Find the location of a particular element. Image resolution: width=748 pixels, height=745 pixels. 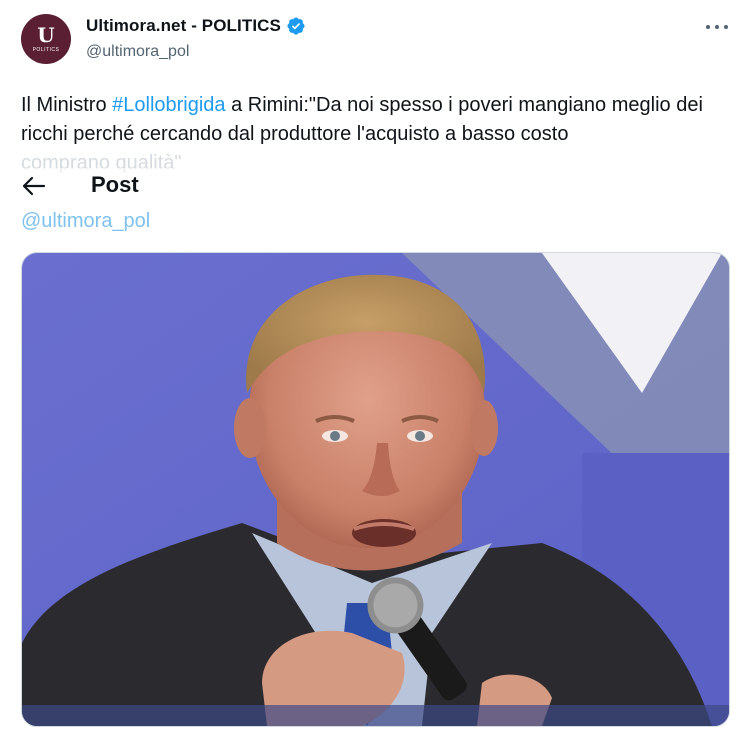

tweet-text-prefix: Il Ministro is located at coordinates (67, 105).